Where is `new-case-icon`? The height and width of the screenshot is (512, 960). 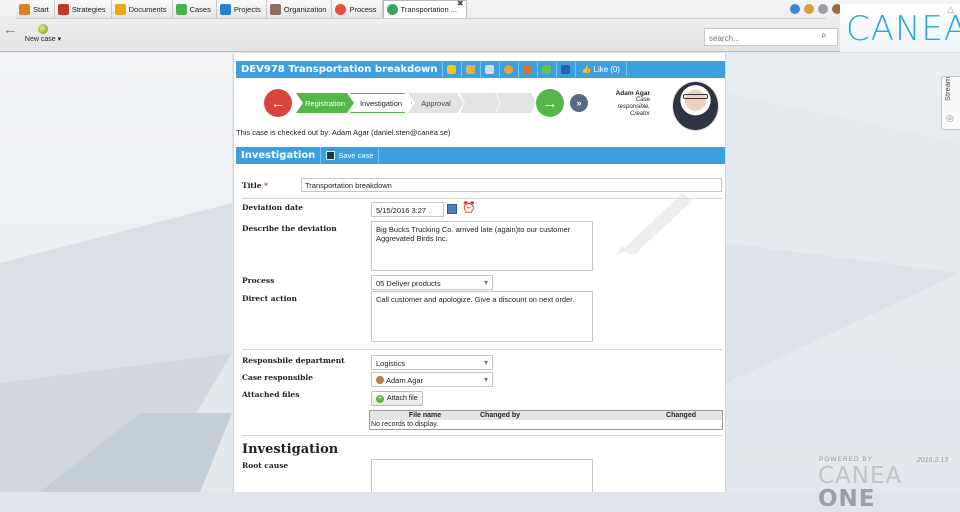 new-case-icon is located at coordinates (43, 29).